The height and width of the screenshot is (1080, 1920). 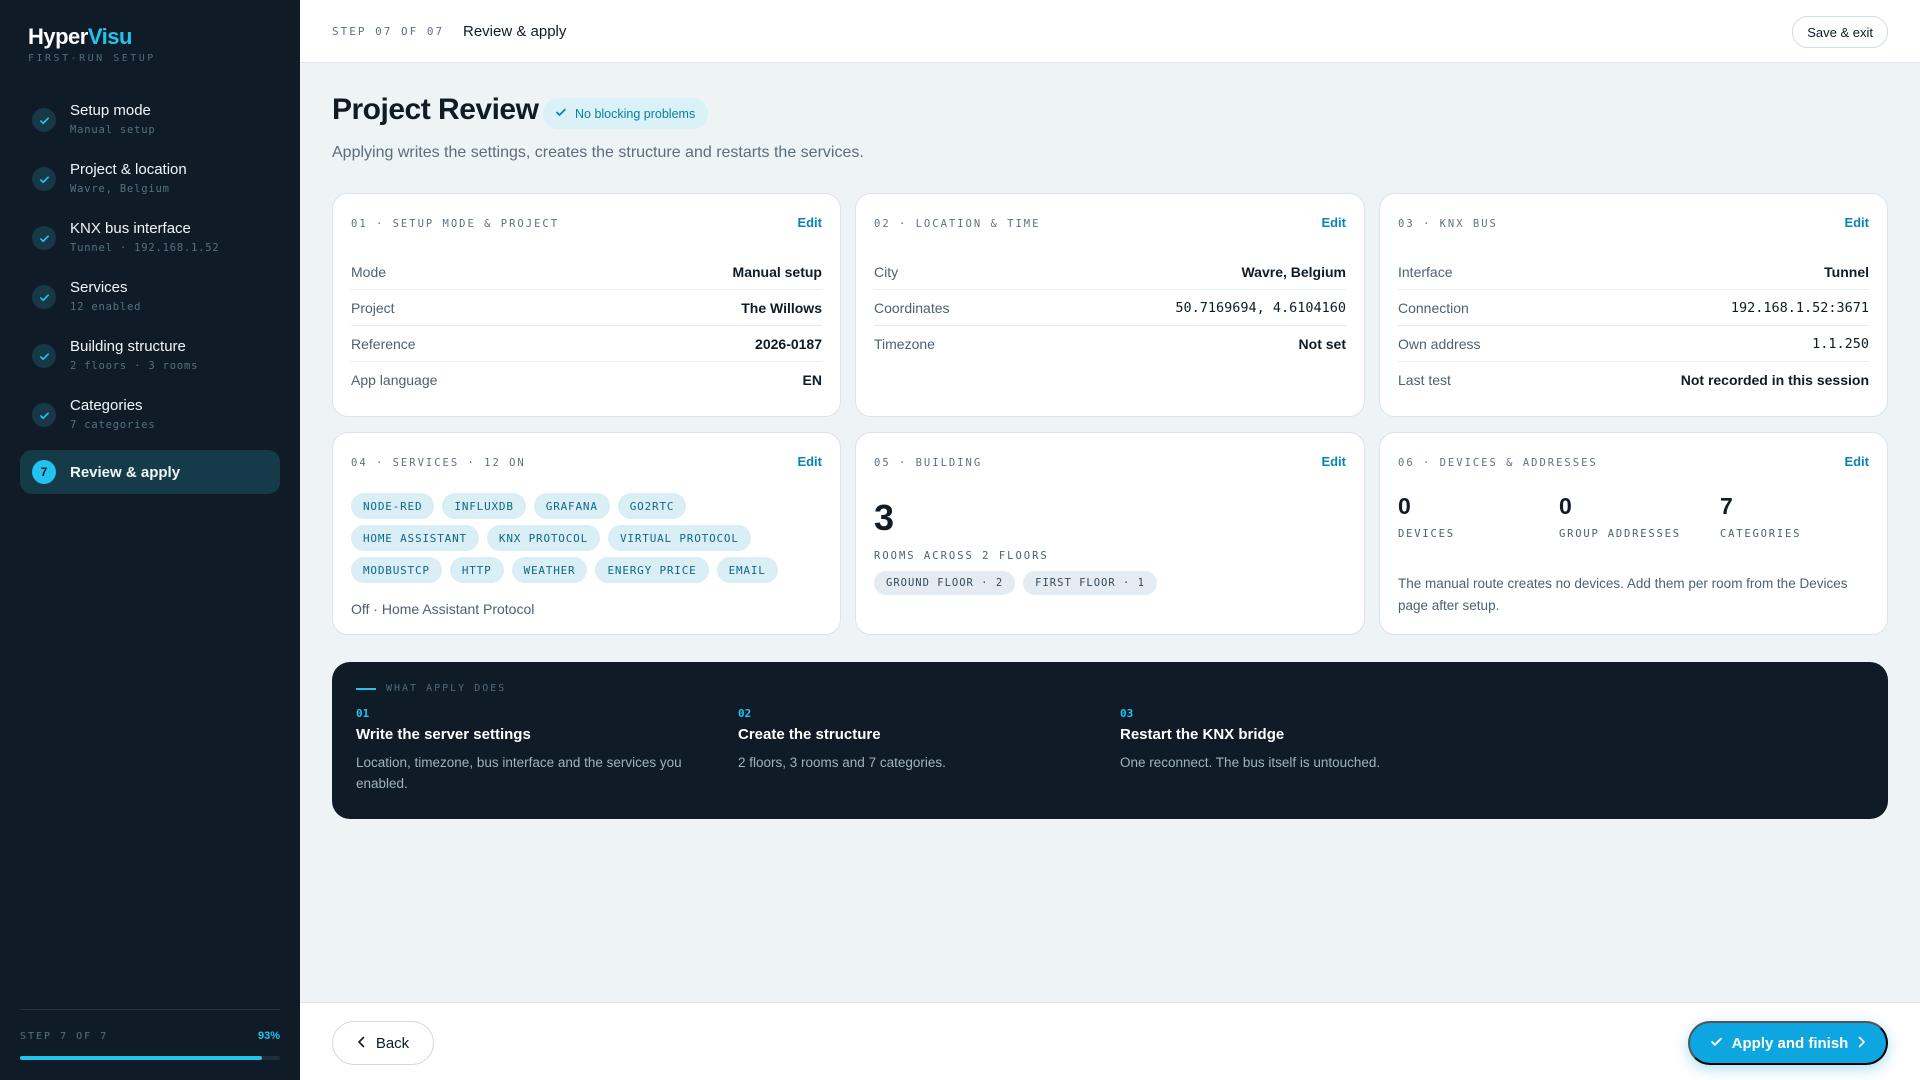 I want to click on detail-key: Project, so click(x=373, y=307).